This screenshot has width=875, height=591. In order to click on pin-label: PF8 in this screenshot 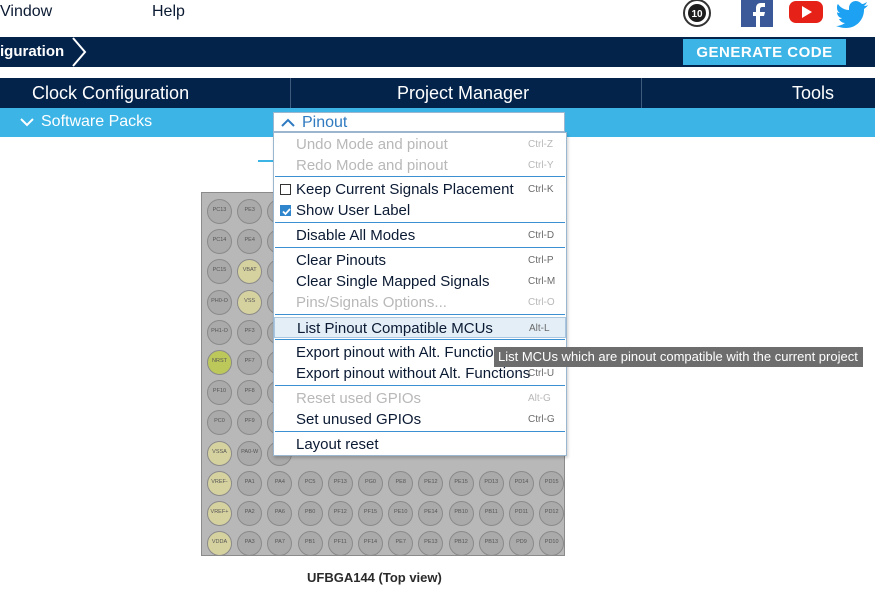, I will do `click(249, 391)`.